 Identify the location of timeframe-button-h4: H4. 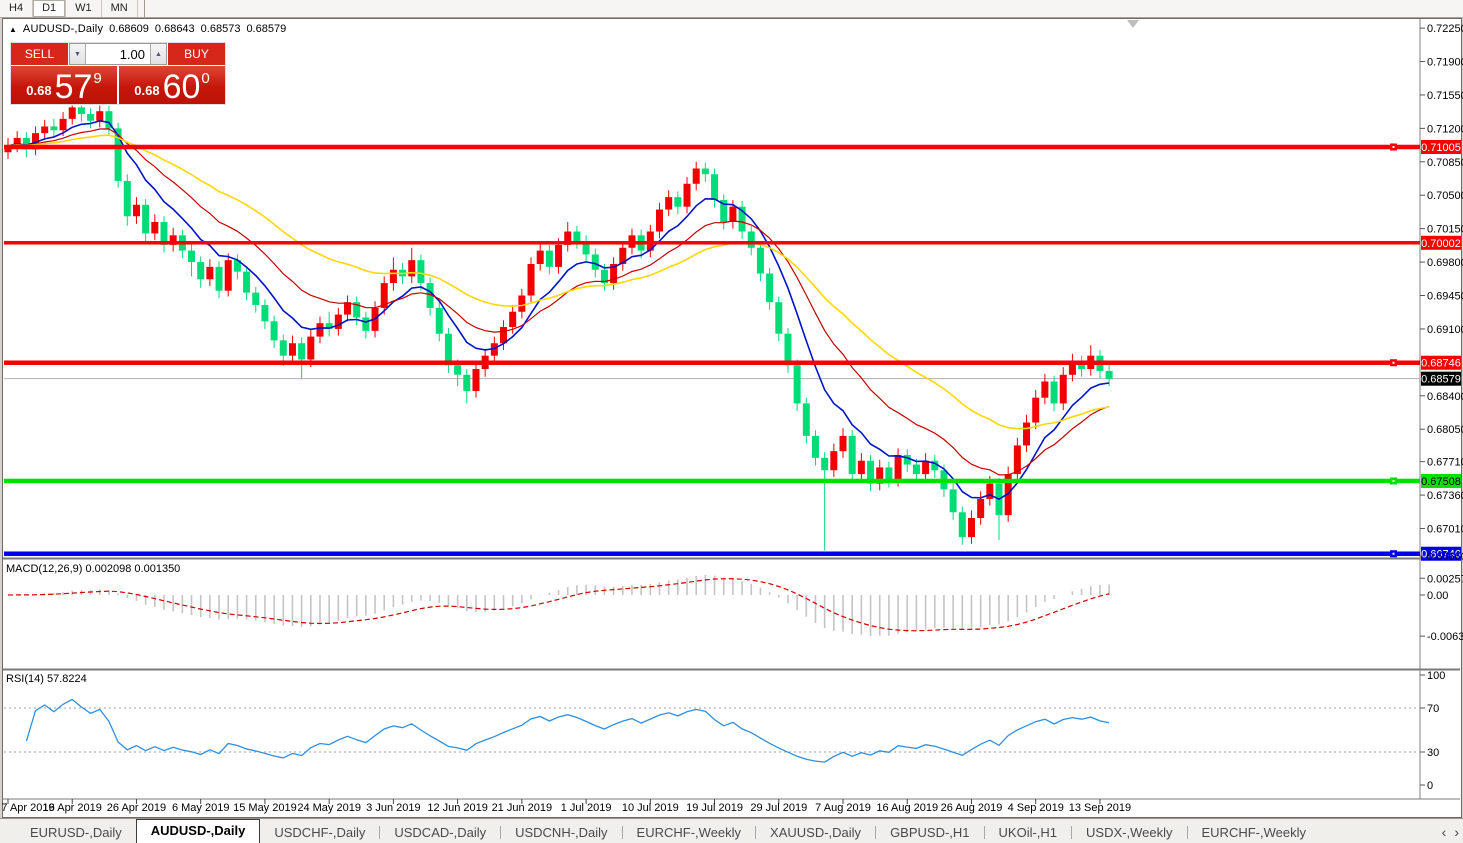
(17, 8).